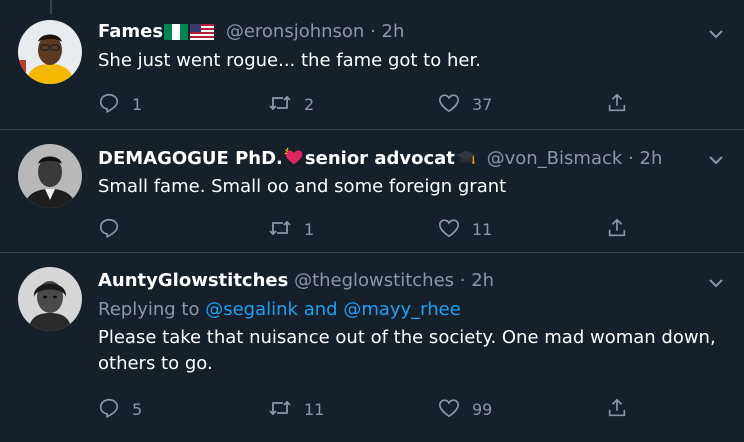  Describe the element at coordinates (309, 104) in the screenshot. I see `retweet-count: 2` at that location.